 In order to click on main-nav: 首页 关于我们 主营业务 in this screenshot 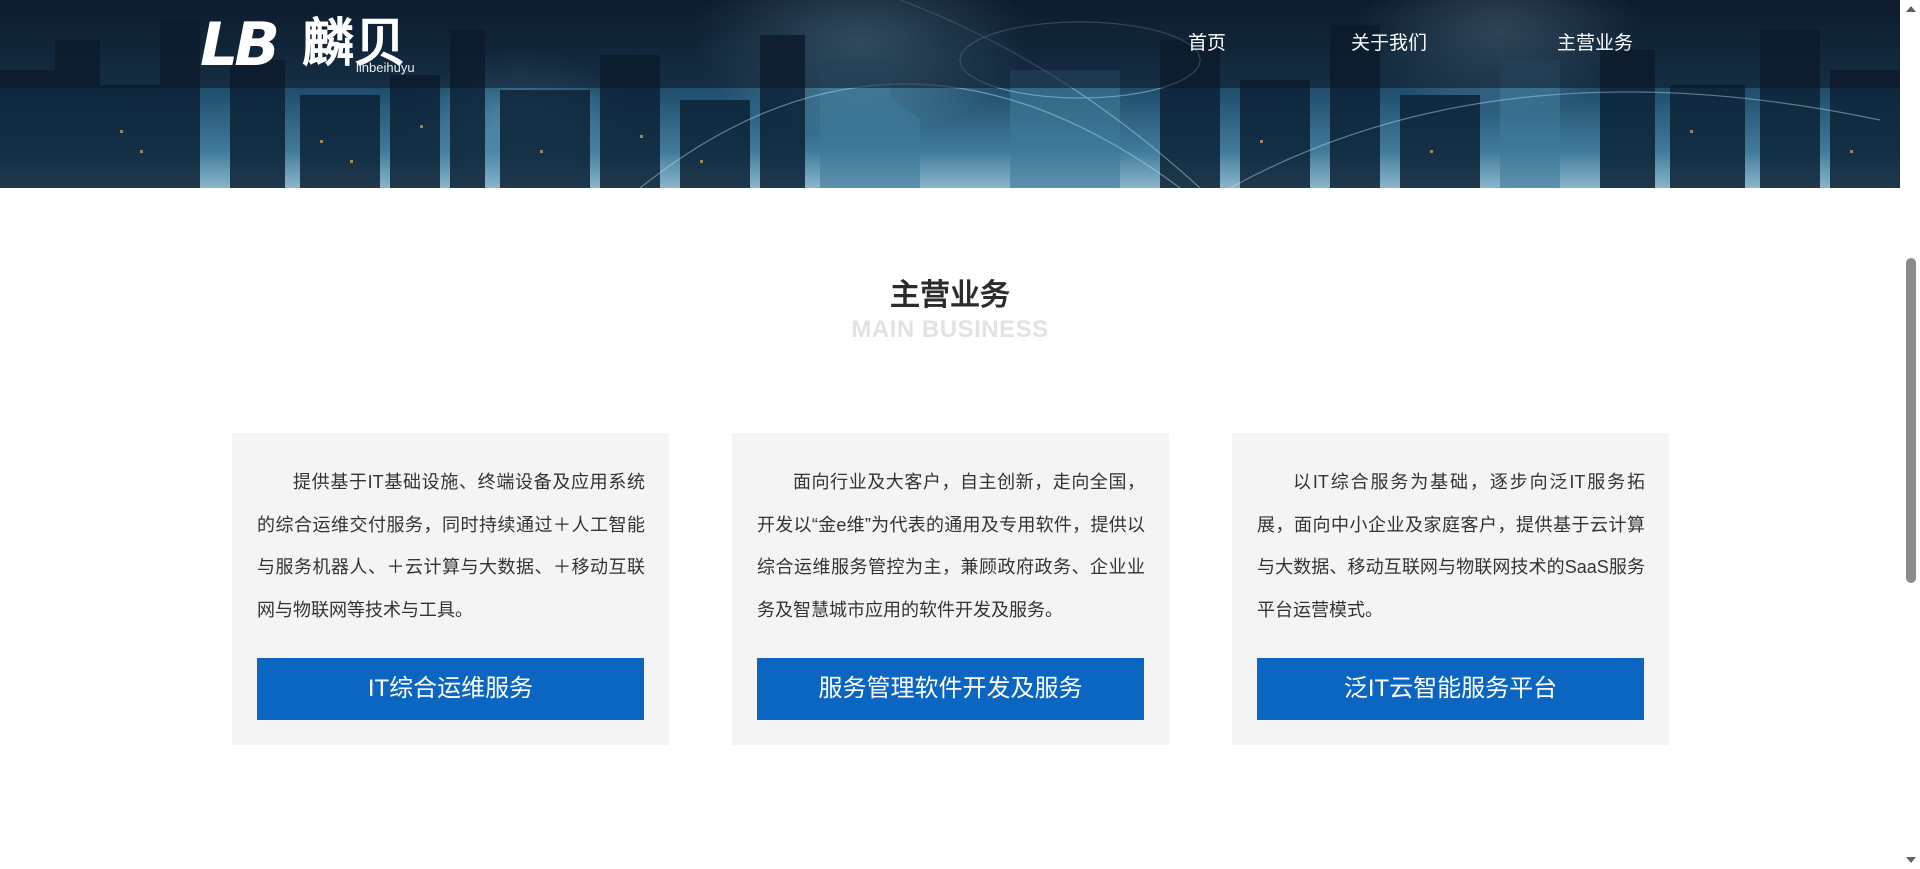, I will do `click(950, 44)`.